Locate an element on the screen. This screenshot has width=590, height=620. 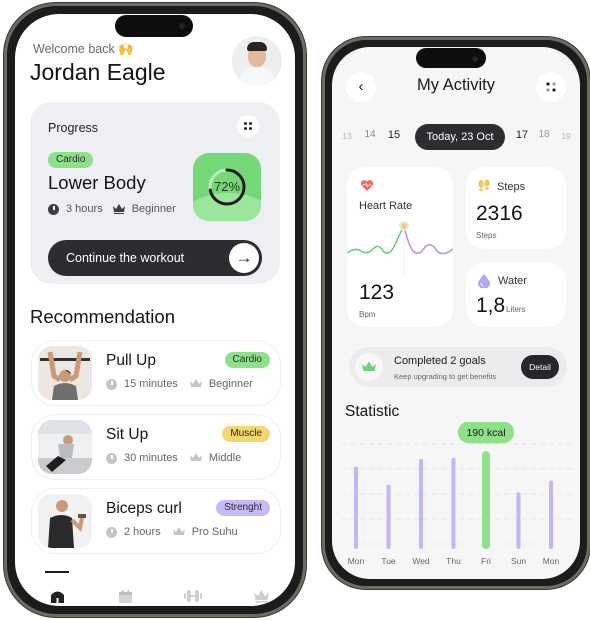
progress-percent: 72% is located at coordinates (227, 186).